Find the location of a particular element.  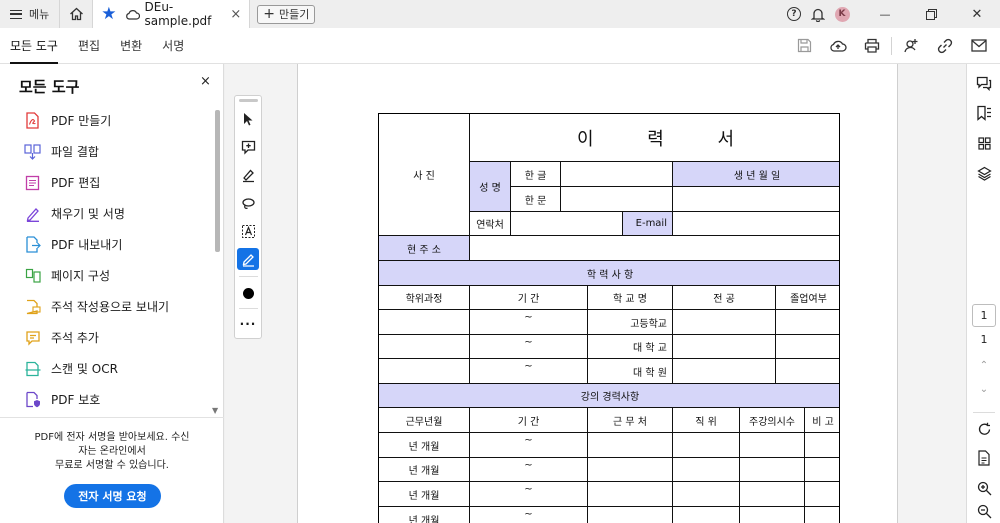

print-button is located at coordinates (872, 46).